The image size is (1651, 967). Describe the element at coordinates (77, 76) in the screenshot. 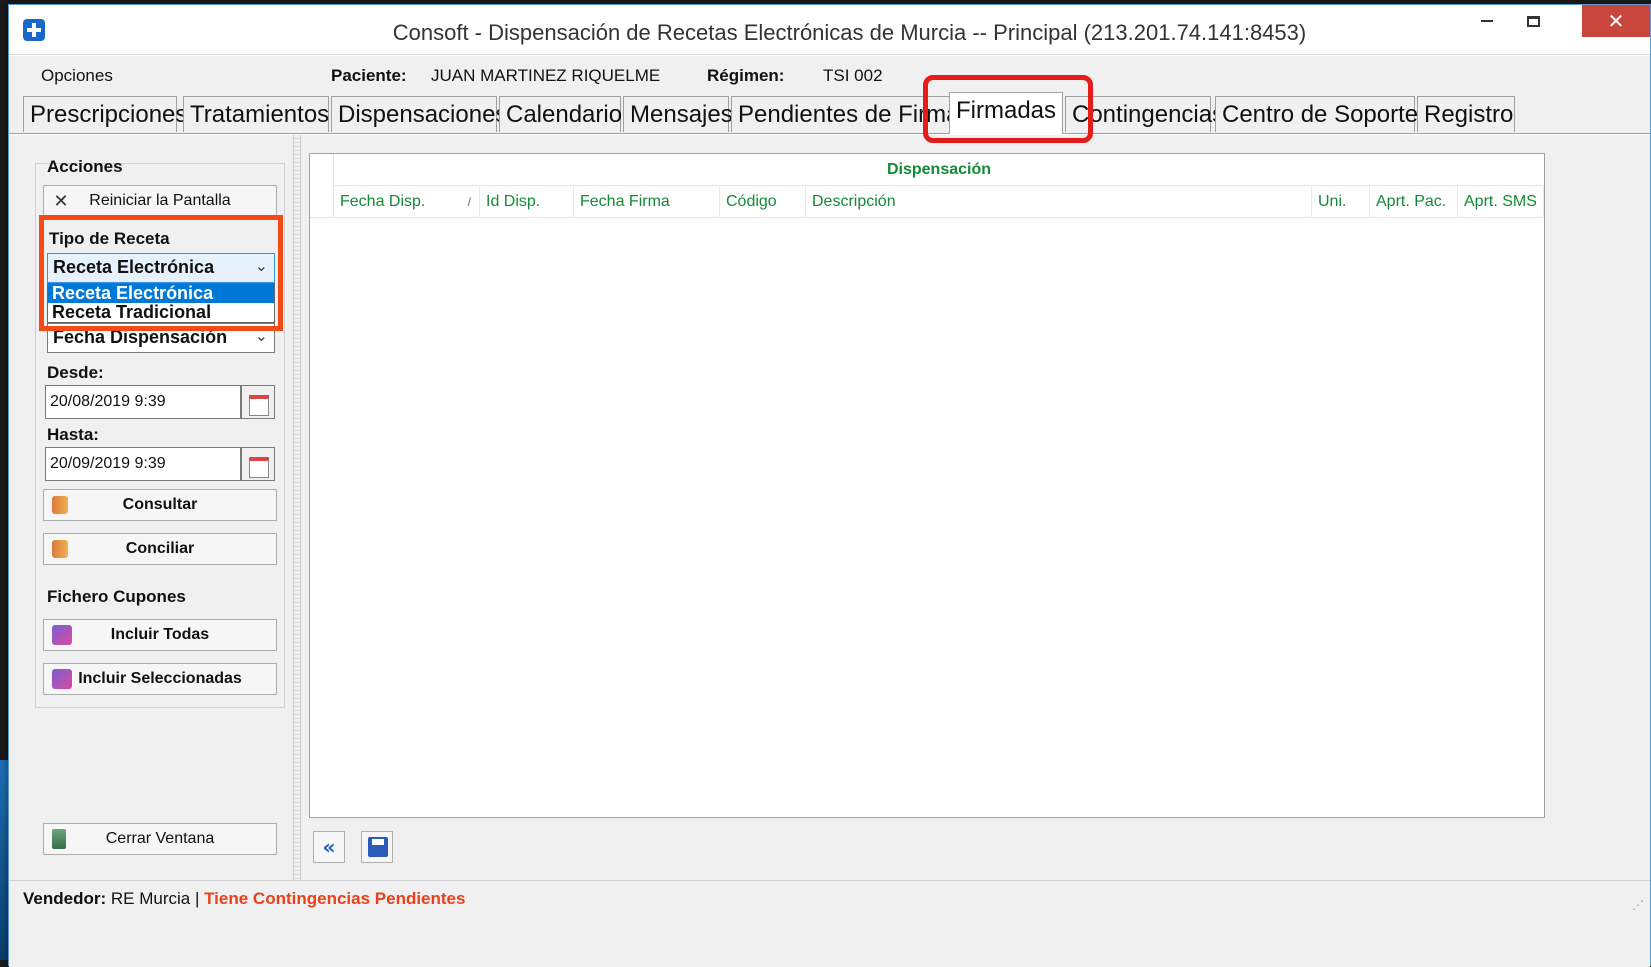

I see `menu-opciones: Opciones` at that location.